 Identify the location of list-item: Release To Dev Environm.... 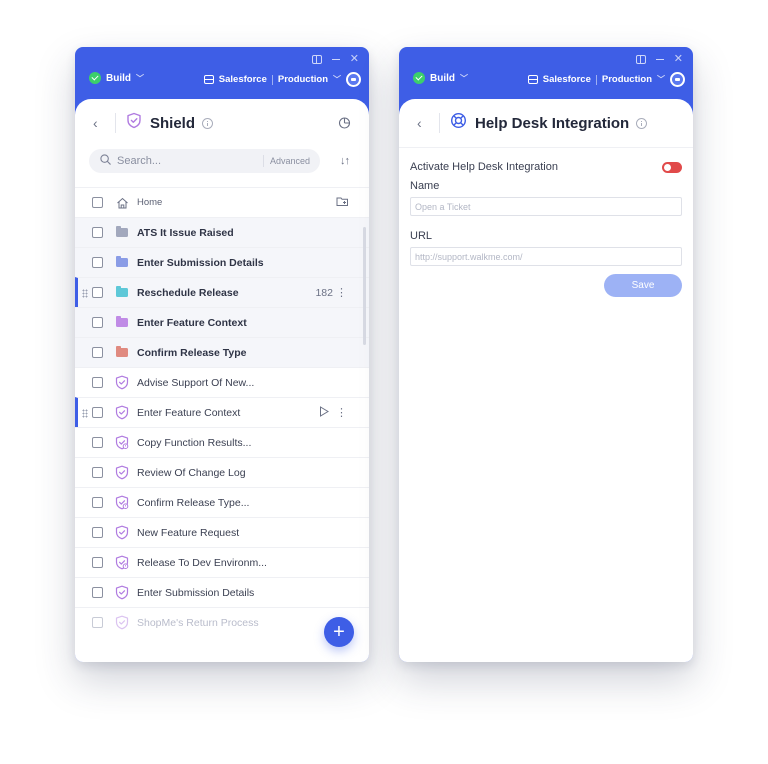
(222, 562).